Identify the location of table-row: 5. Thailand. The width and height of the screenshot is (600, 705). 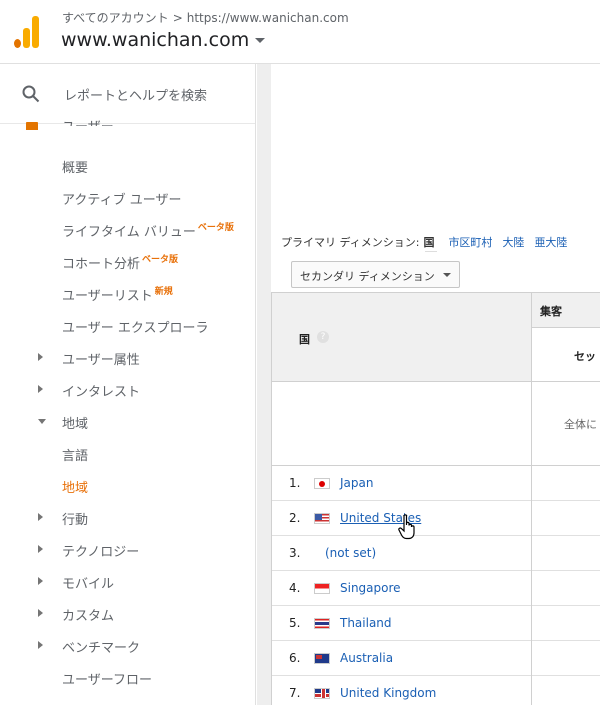
(435, 623).